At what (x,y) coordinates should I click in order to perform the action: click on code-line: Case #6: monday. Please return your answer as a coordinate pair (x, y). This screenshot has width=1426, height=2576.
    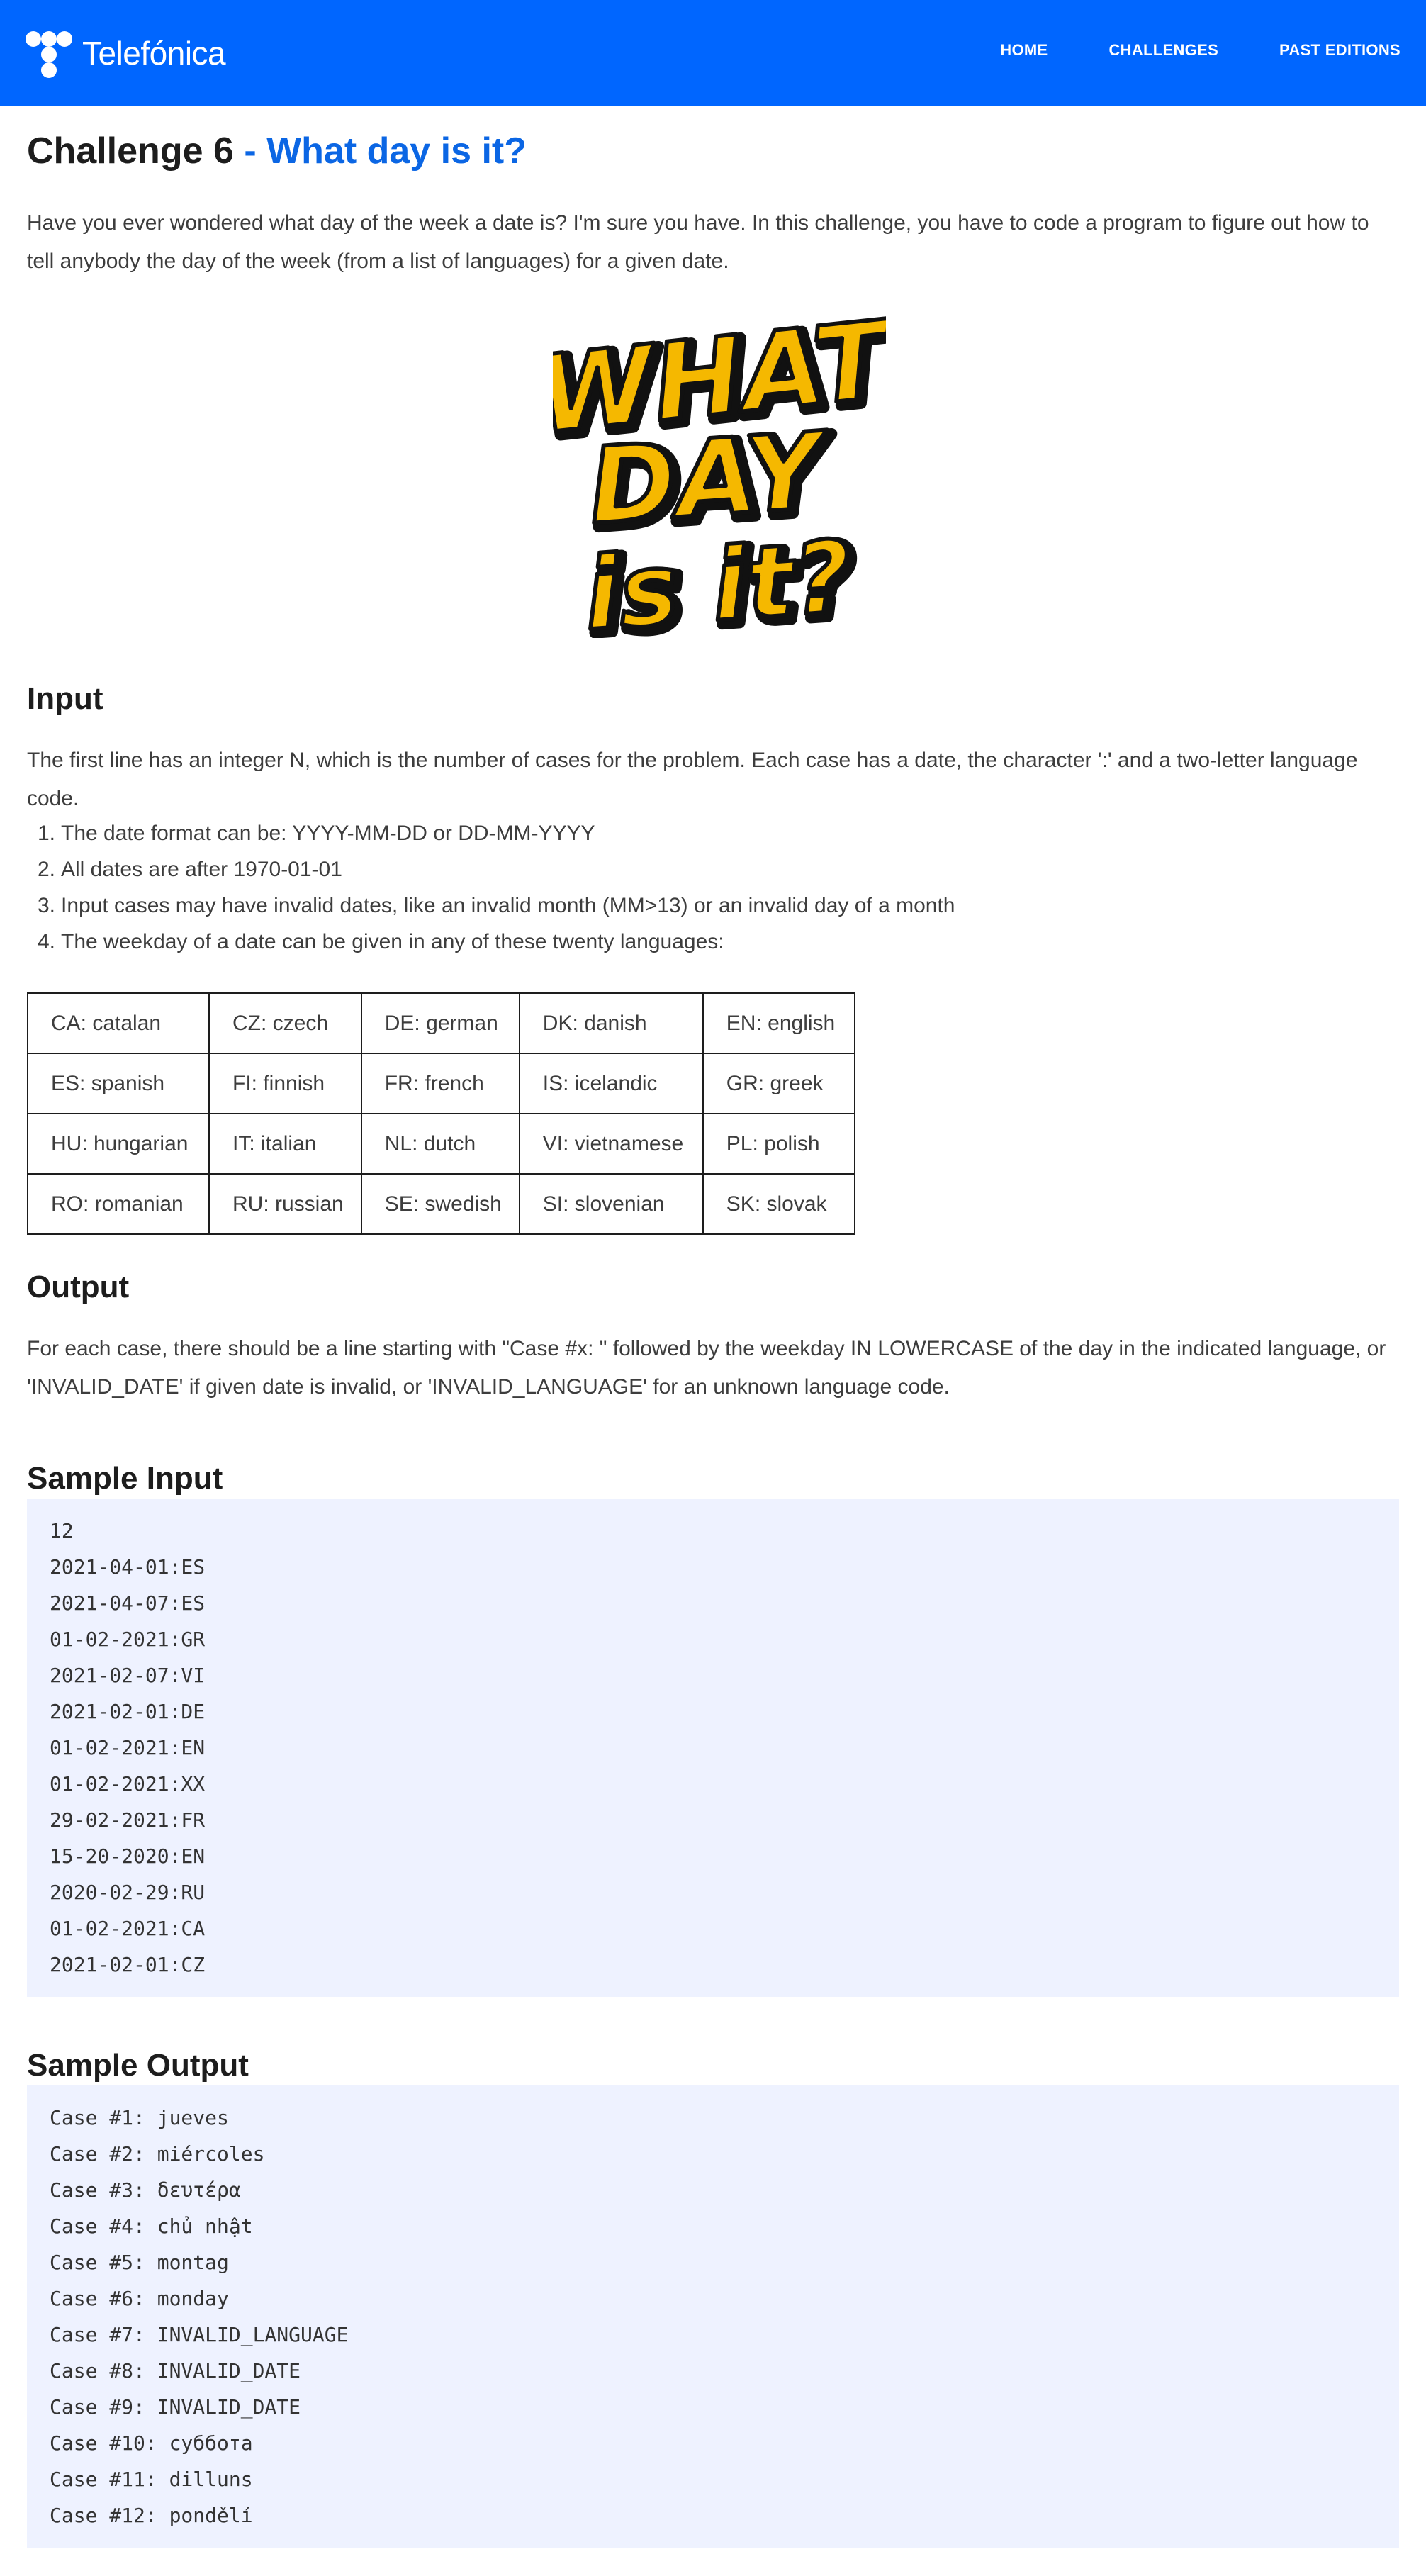
    Looking at the image, I should click on (139, 2298).